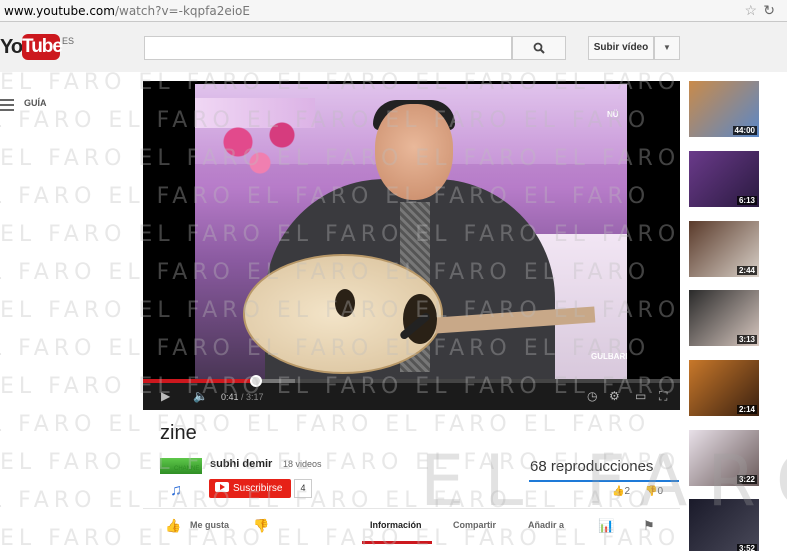 This screenshot has height=551, width=787. What do you see at coordinates (746, 339) in the screenshot?
I see `thumbnail-duration: 3:13` at bounding box center [746, 339].